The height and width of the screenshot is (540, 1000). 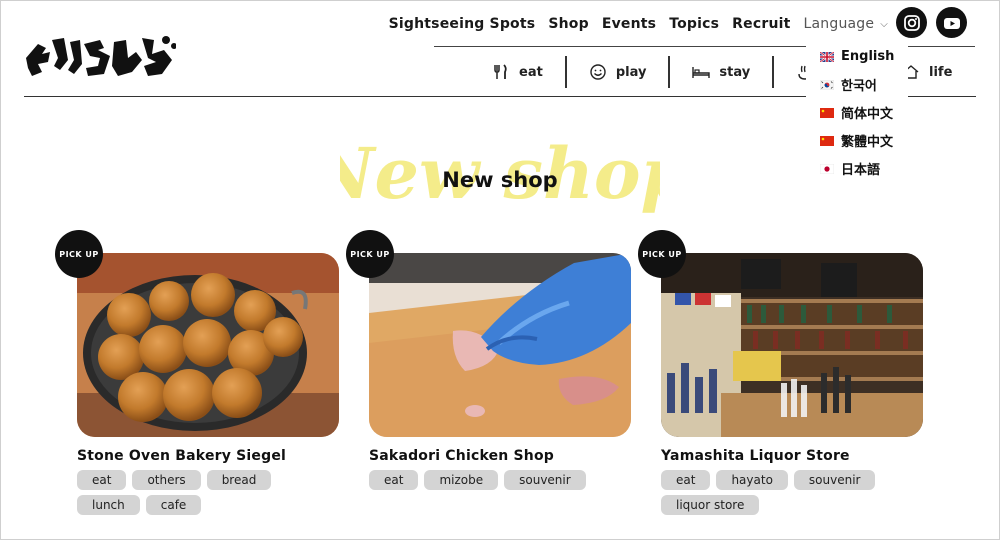 What do you see at coordinates (100, 55) in the screenshot?
I see `site-logo` at bounding box center [100, 55].